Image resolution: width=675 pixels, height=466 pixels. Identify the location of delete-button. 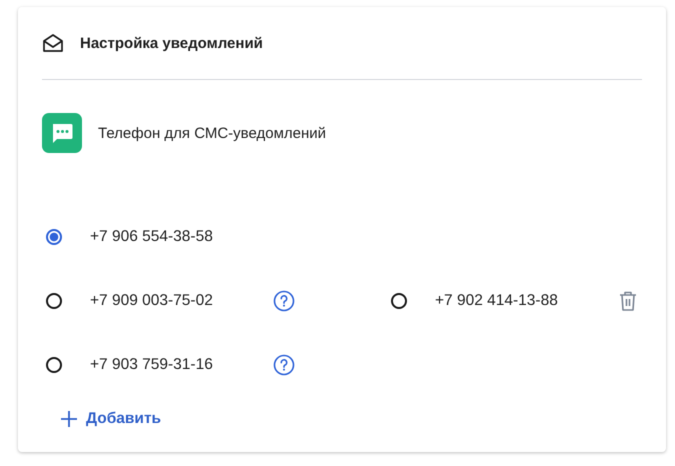
(628, 301).